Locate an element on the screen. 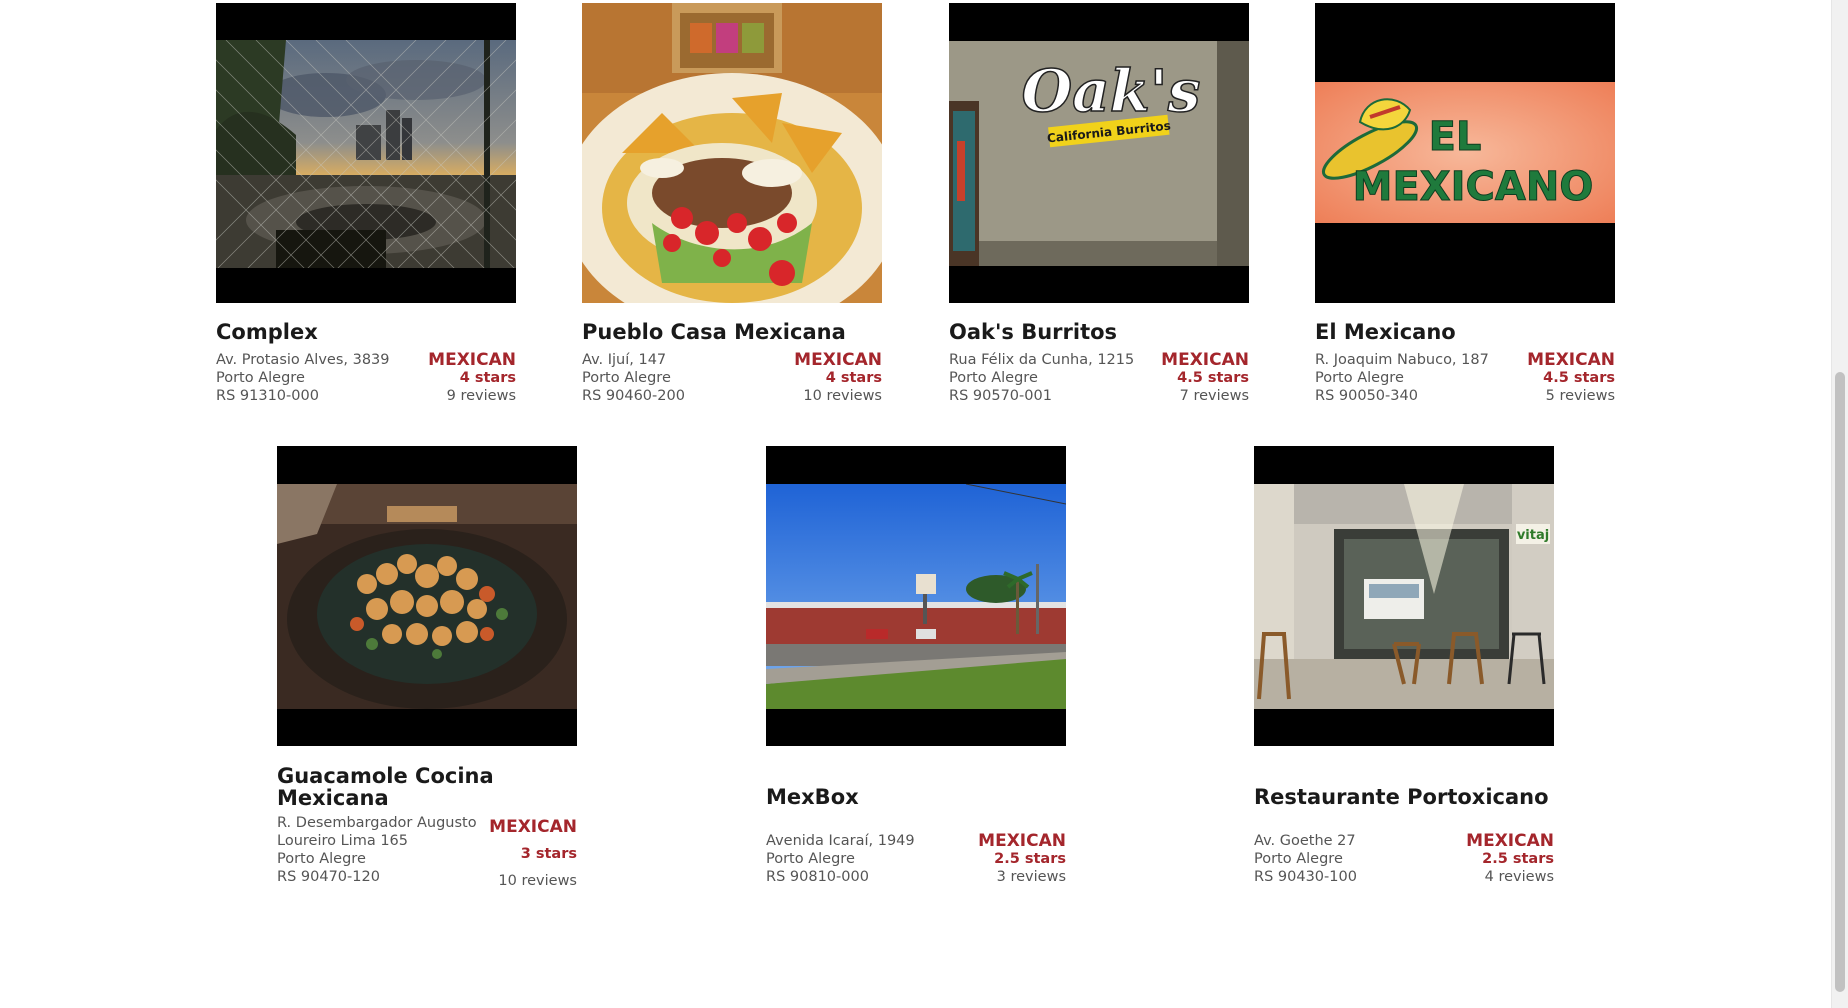 This screenshot has width=1848, height=1008. restaurant-meta: MEXICAN 2.5 stars 4 reviews is located at coordinates (1499, 859).